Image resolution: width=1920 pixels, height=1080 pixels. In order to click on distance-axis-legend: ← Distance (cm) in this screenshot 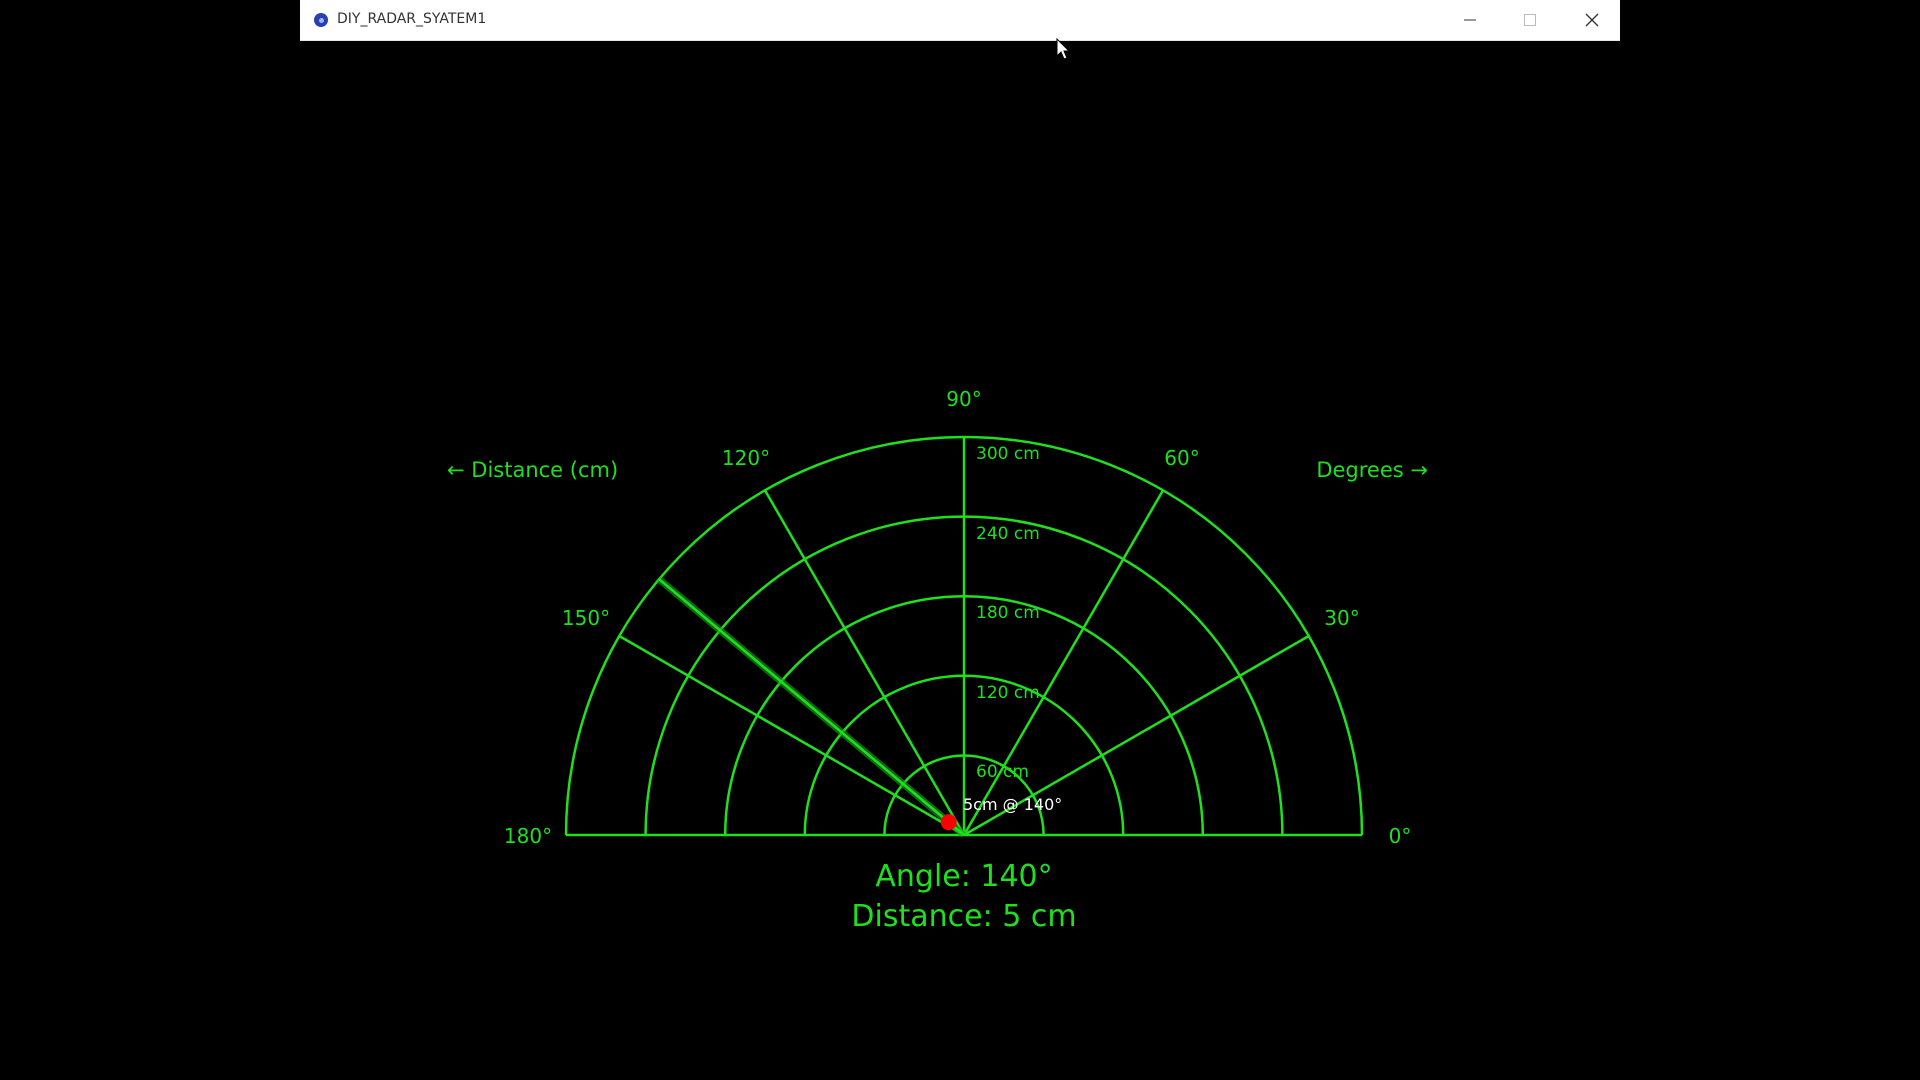, I will do `click(532, 470)`.